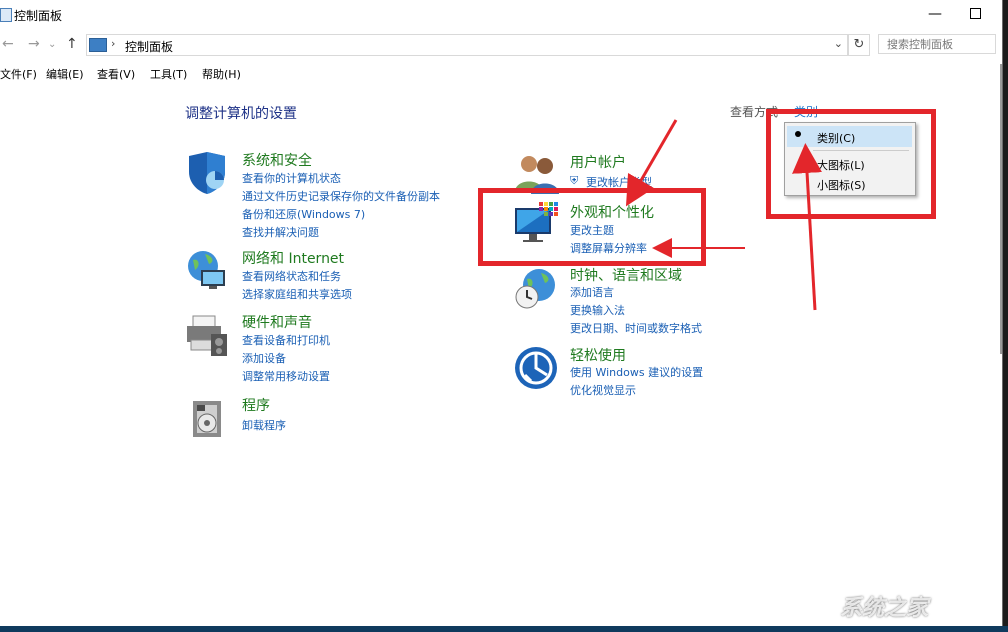 Image resolution: width=1008 pixels, height=632 pixels. What do you see at coordinates (810, 232) in the screenshot?
I see `arrow-to-dropdown` at bounding box center [810, 232].